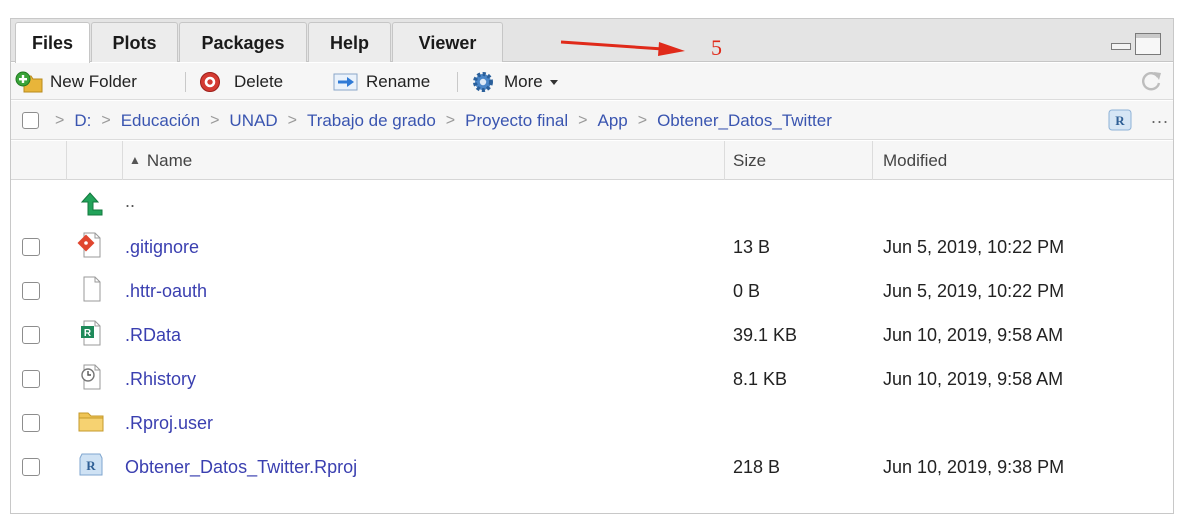 The image size is (1184, 523). Describe the element at coordinates (91, 377) in the screenshot. I see `history-file-icon` at that location.